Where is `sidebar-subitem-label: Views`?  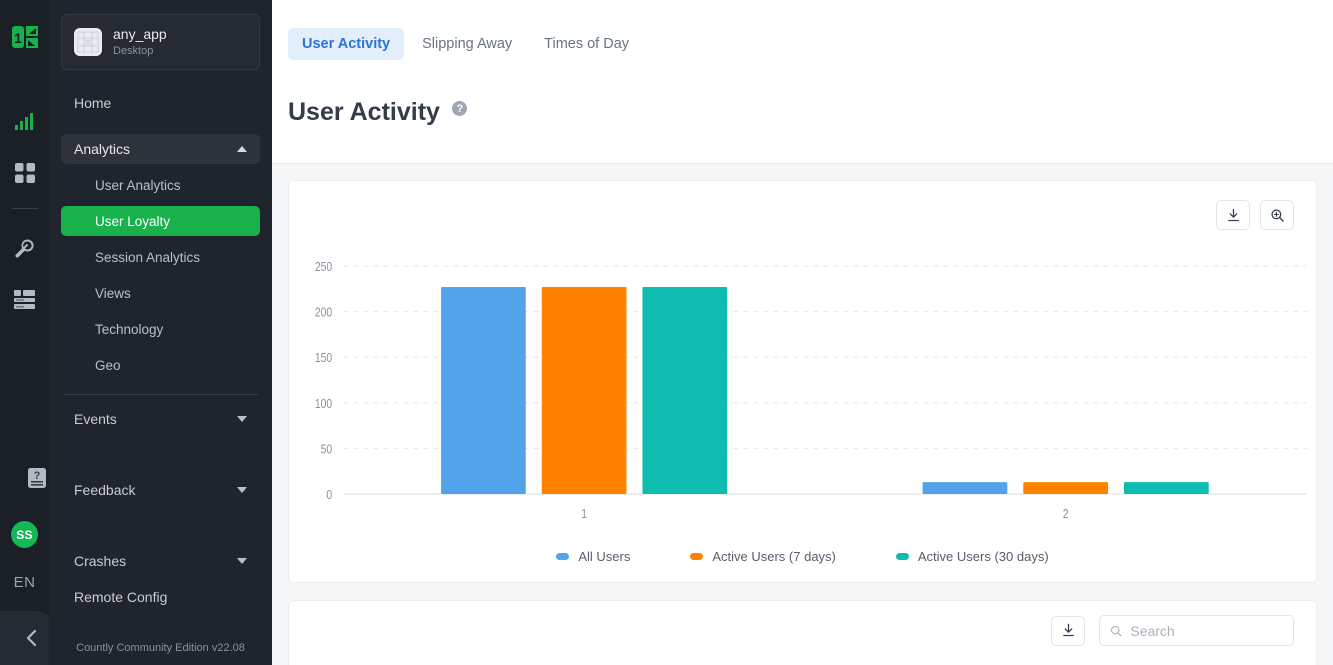
sidebar-subitem-label: Views is located at coordinates (113, 293).